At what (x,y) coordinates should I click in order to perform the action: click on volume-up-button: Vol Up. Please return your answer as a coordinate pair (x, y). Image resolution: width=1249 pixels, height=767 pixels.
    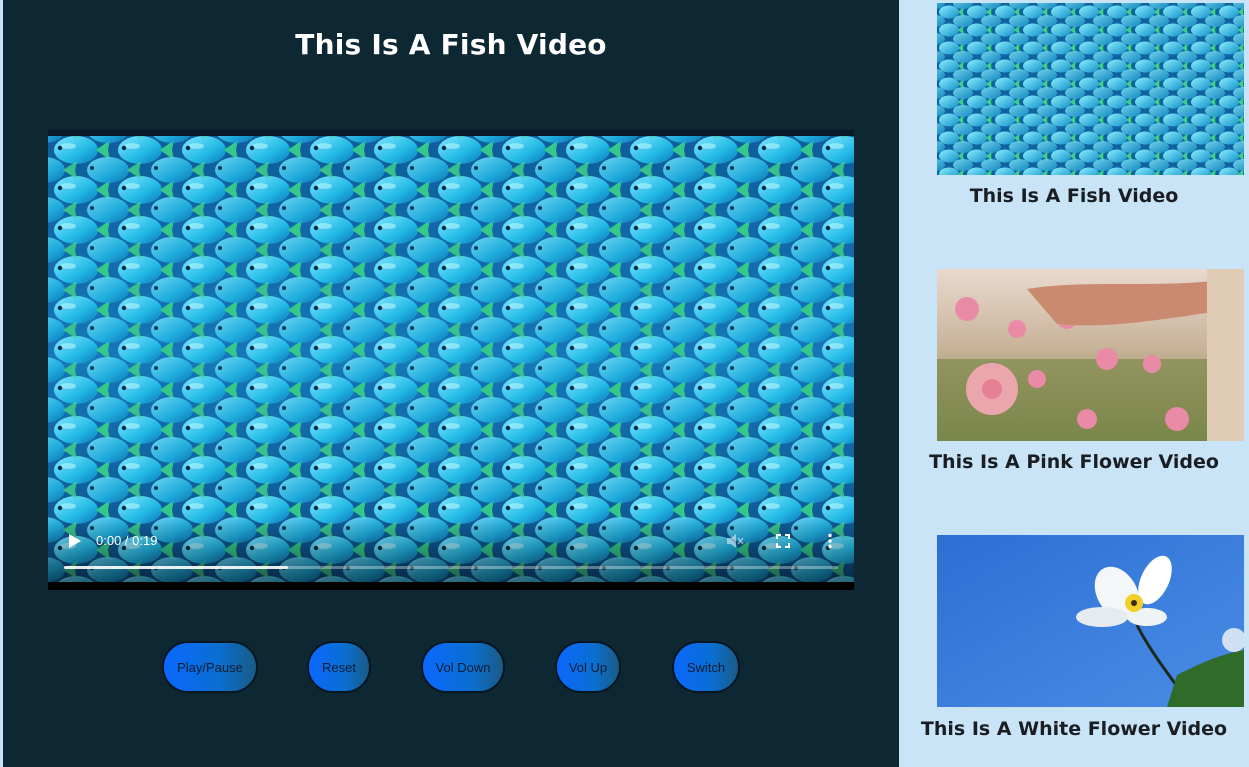
    Looking at the image, I should click on (588, 667).